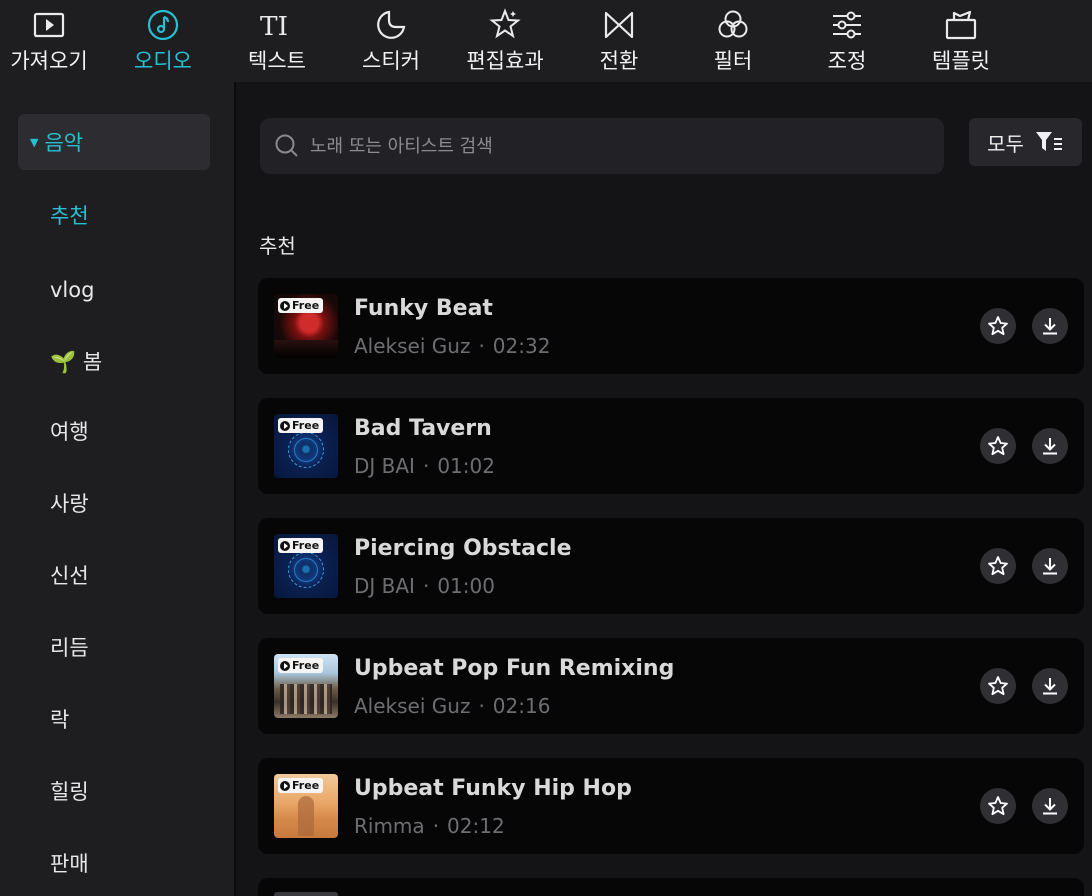 This screenshot has height=896, width=1092. What do you see at coordinates (389, 826) in the screenshot?
I see `track-artist: Rimma` at bounding box center [389, 826].